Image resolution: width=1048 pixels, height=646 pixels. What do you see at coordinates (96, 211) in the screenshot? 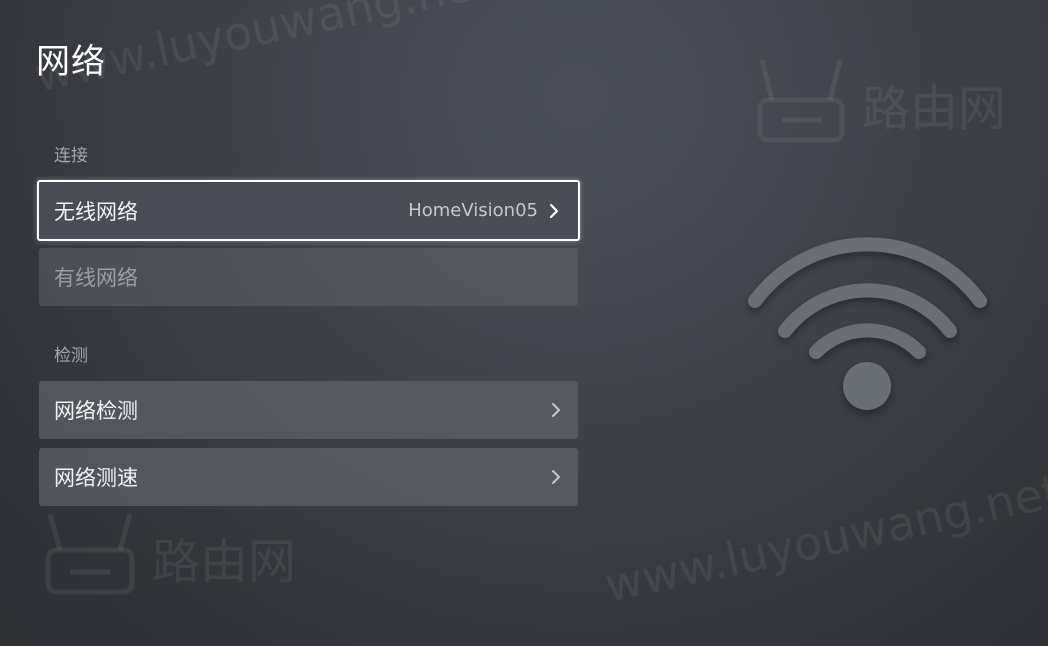
I see `wireless-network-label: 无线网络` at bounding box center [96, 211].